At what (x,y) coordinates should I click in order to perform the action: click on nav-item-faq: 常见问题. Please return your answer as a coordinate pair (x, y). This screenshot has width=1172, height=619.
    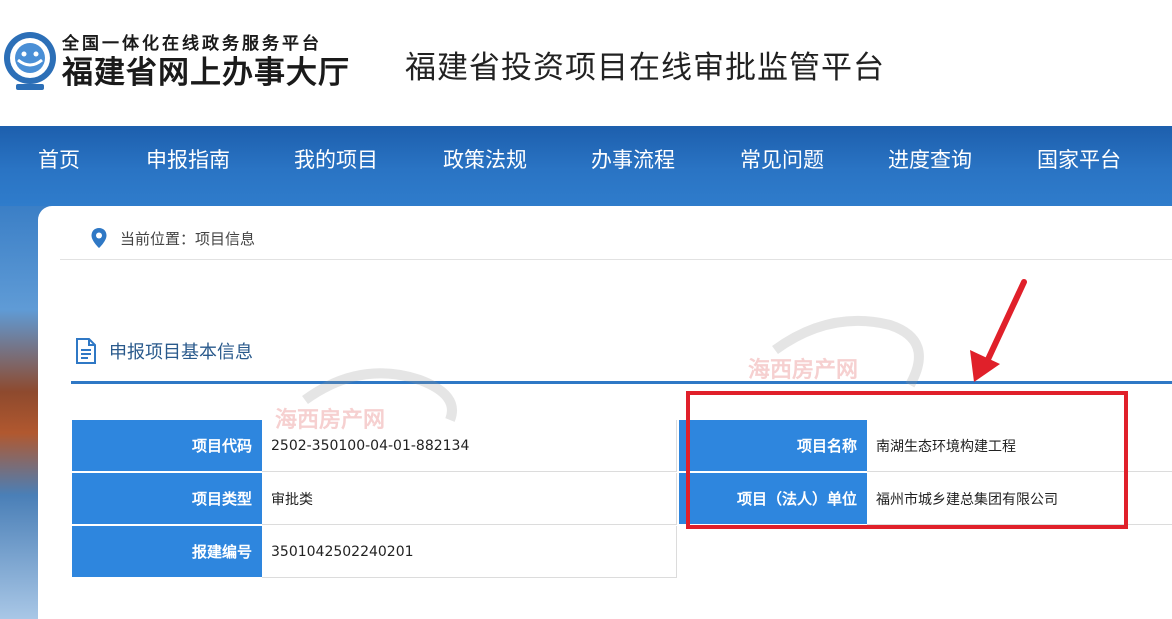
    Looking at the image, I should click on (782, 159).